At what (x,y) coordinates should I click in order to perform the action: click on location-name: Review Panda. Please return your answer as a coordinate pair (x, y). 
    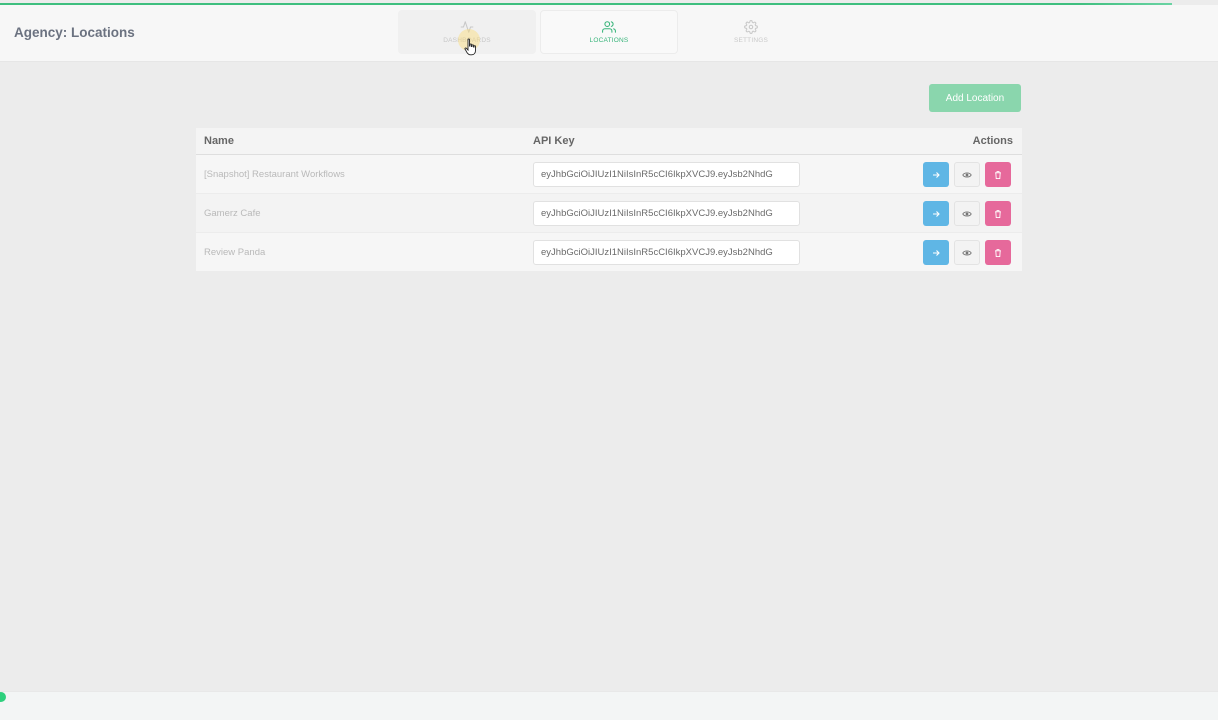
    Looking at the image, I should click on (235, 252).